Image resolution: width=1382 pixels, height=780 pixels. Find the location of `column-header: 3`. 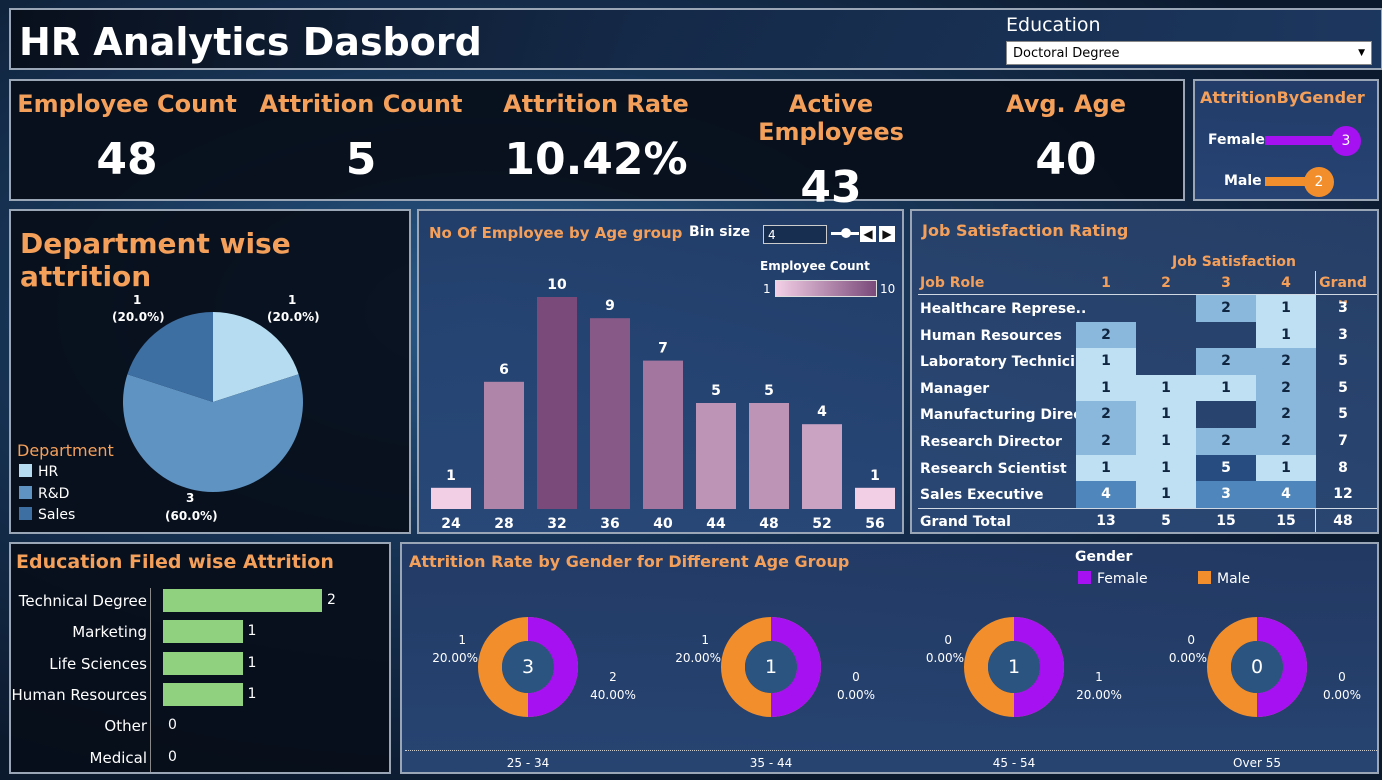

column-header: 3 is located at coordinates (1226, 283).